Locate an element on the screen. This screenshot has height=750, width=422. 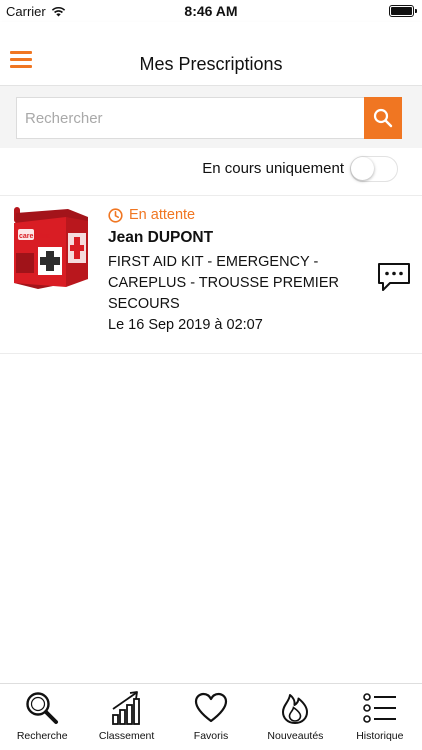
tab-recherche: Recherche is located at coordinates (42, 717).